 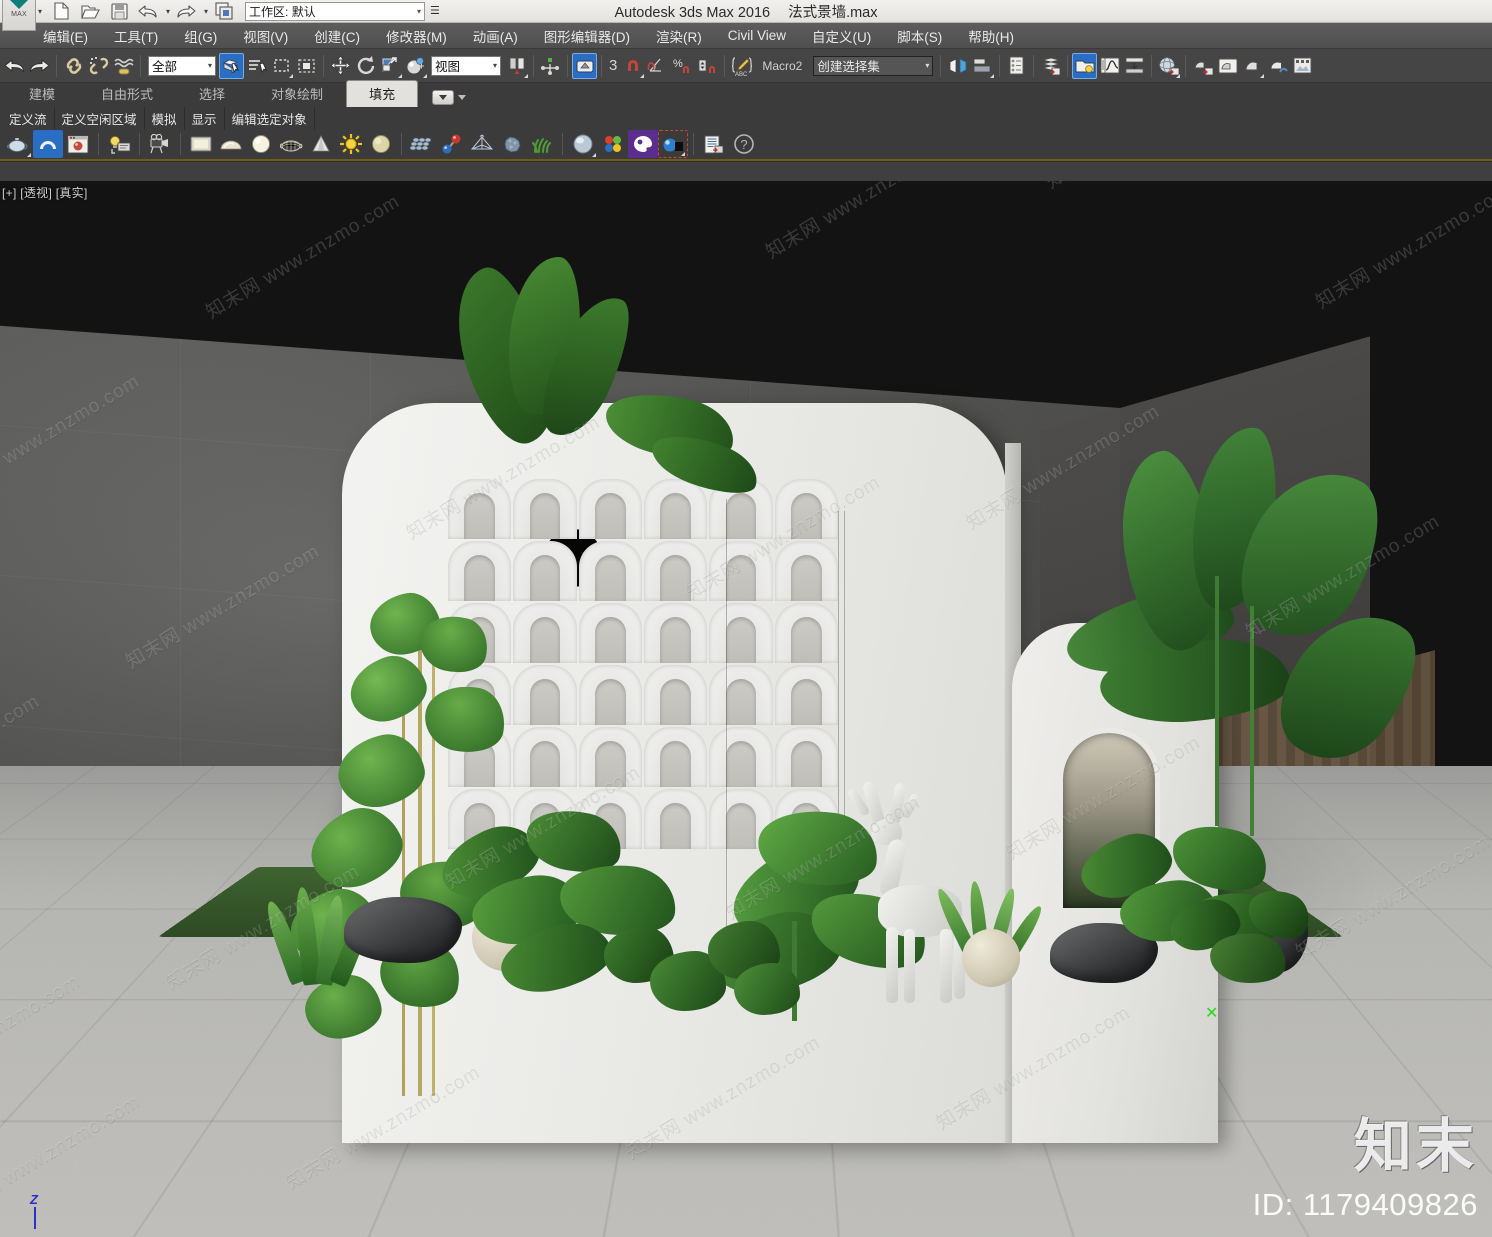 What do you see at coordinates (90, 11) in the screenshot?
I see `open-file-icon` at bounding box center [90, 11].